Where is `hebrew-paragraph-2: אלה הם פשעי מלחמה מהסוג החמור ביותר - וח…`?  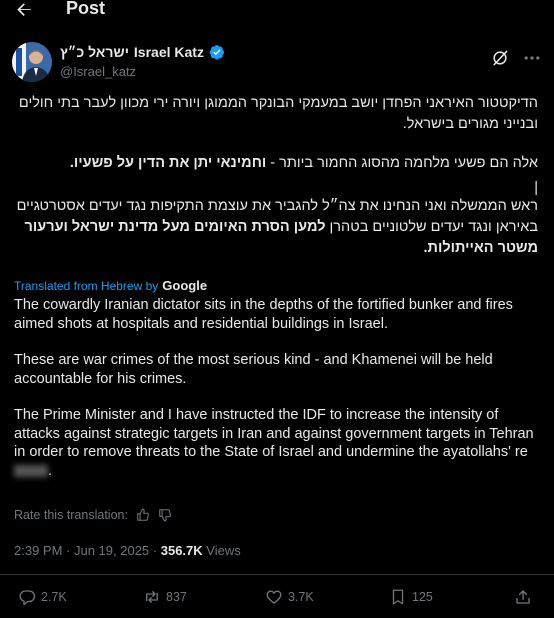 hebrew-paragraph-2: אלה הם פשעי מלחמה מהסוג החמור ביותר - וח… is located at coordinates (276, 163).